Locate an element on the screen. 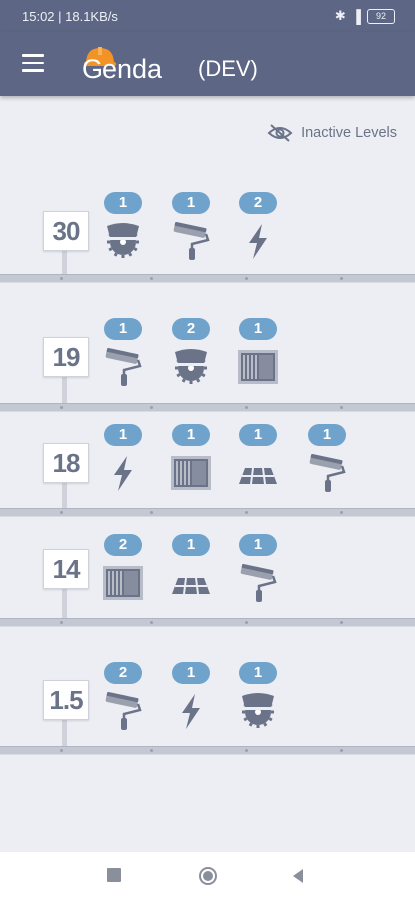 This screenshot has width=415, height=900. status-time-speed: 15:02 | 18.1KB/s is located at coordinates (70, 16).